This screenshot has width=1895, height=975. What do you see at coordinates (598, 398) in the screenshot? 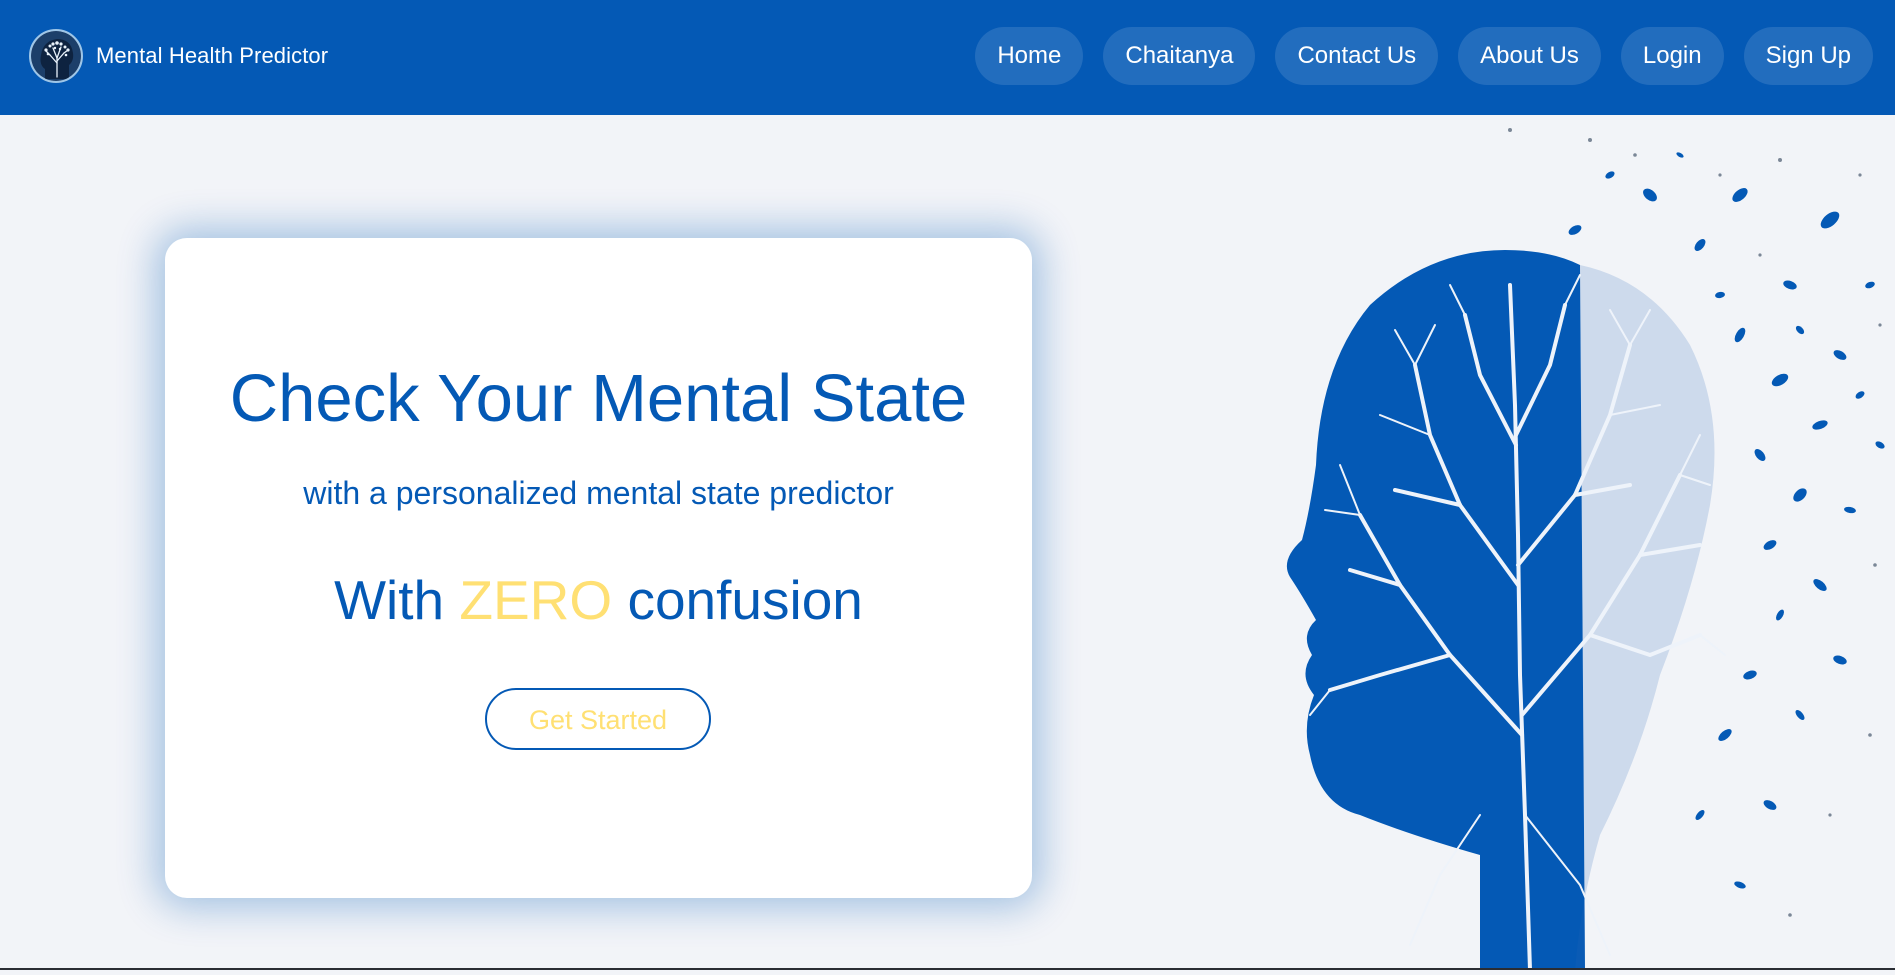
I see `hero-title: Check Your Mental State` at bounding box center [598, 398].